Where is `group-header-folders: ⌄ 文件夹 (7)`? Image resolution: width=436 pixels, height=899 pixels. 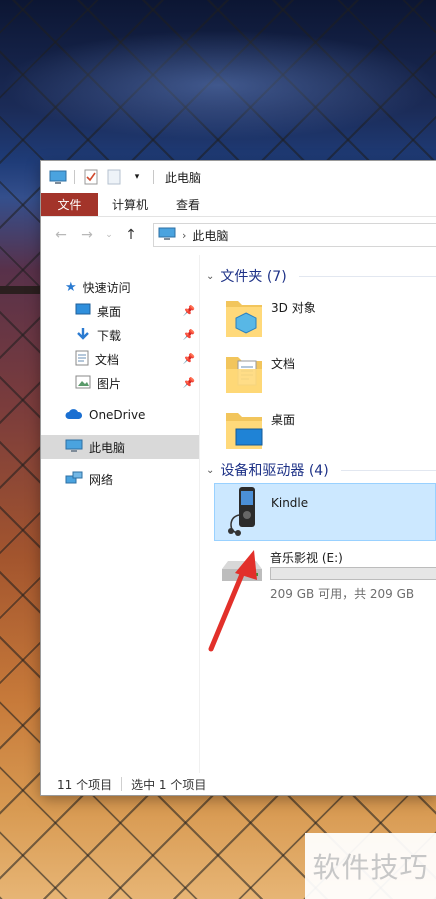
group-header-folders: ⌄ 文件夹 (7) is located at coordinates (318, 276).